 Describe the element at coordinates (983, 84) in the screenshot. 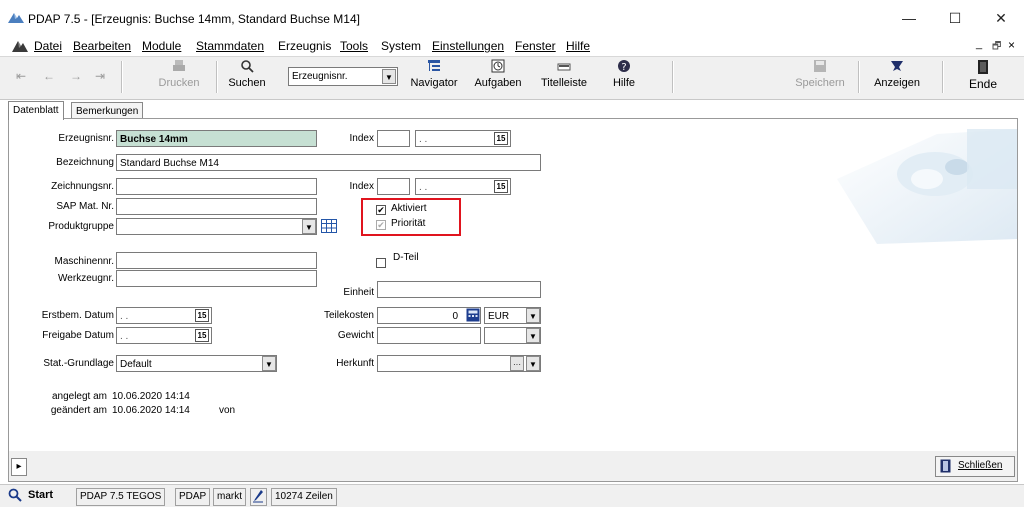

I see `end-label: Ende` at that location.